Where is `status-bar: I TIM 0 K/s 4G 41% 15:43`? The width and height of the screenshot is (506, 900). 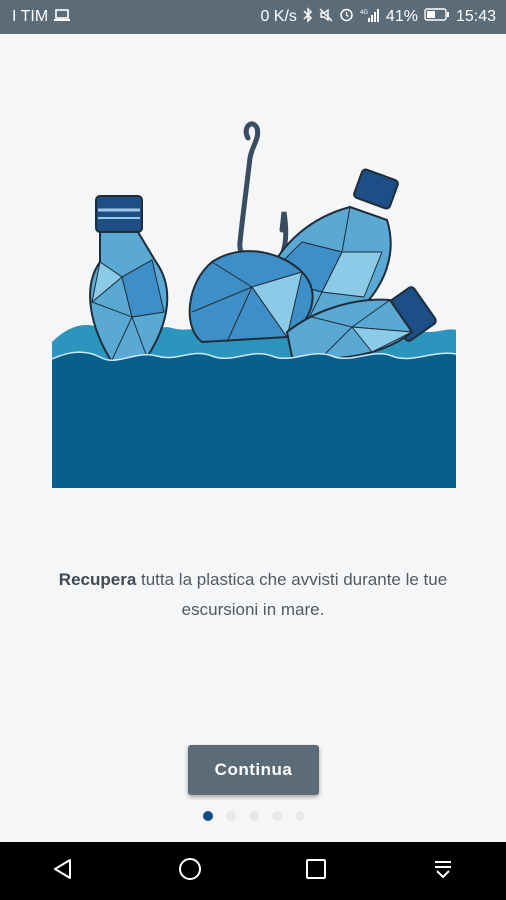
status-bar: I TIM 0 K/s 4G 41% 15:43 is located at coordinates (253, 17).